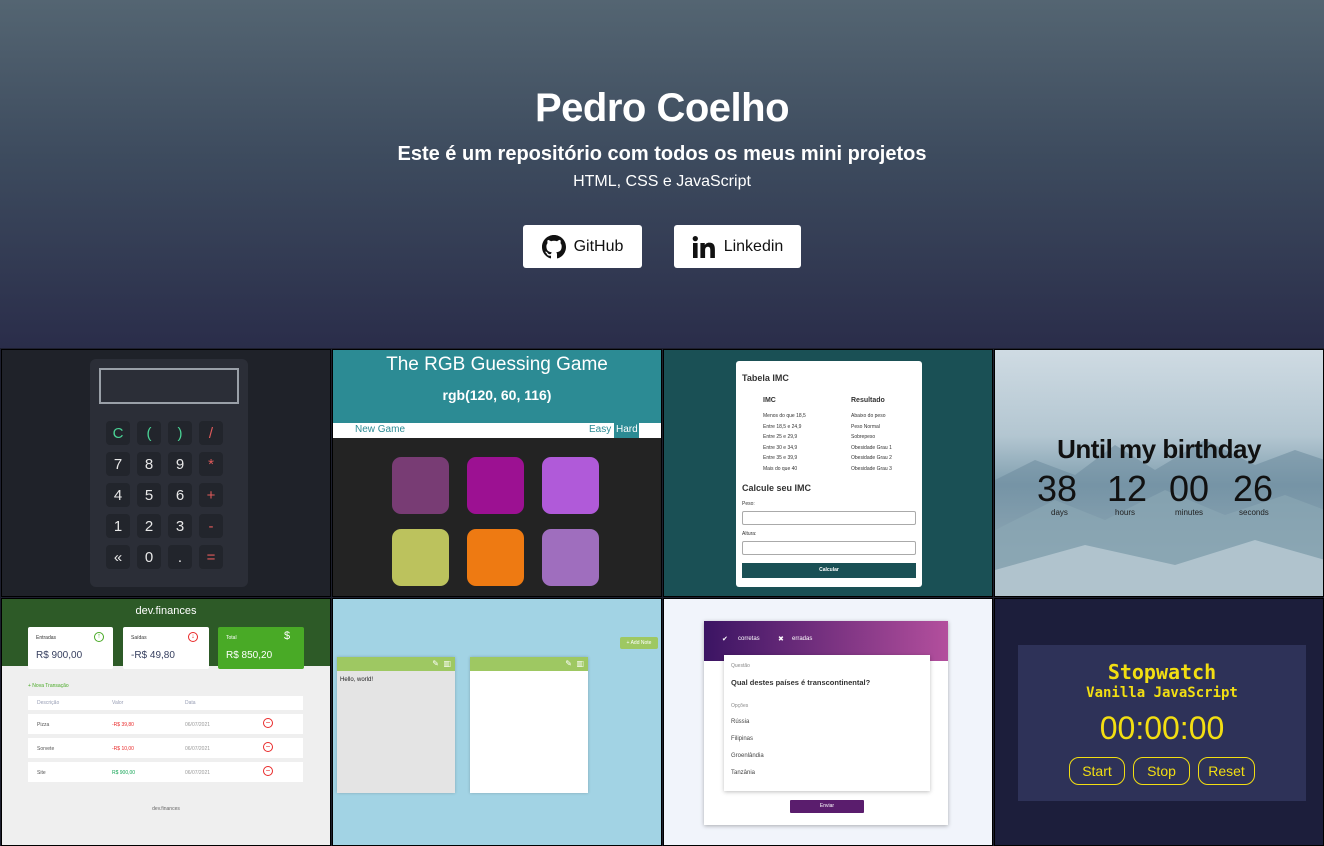  I want to click on imc-table-title: Tabela IMC, so click(765, 378).